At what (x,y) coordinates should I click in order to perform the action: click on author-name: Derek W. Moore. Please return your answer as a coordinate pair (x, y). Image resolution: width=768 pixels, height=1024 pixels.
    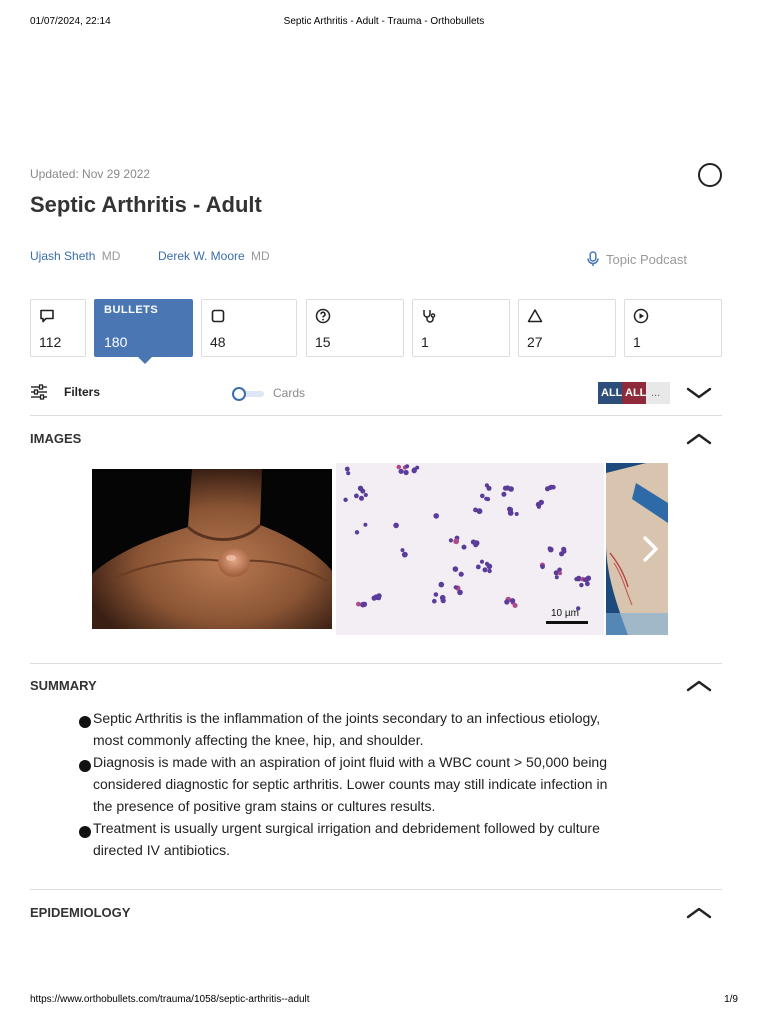
    Looking at the image, I should click on (201, 256).